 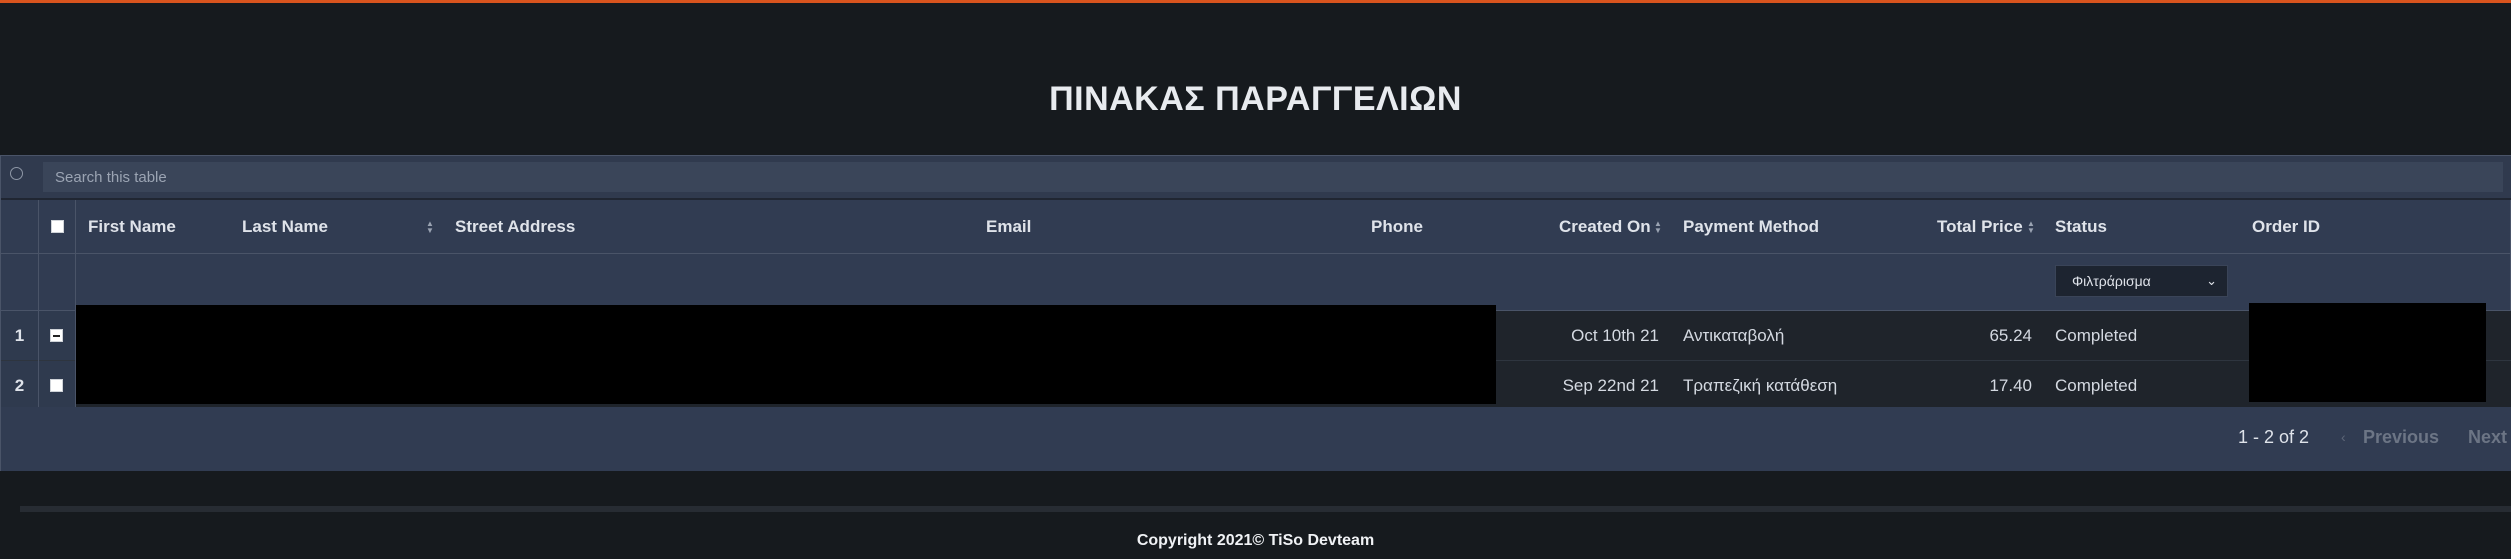 What do you see at coordinates (2274, 437) in the screenshot?
I see `pagination-info: 1 - 2 of 2` at bounding box center [2274, 437].